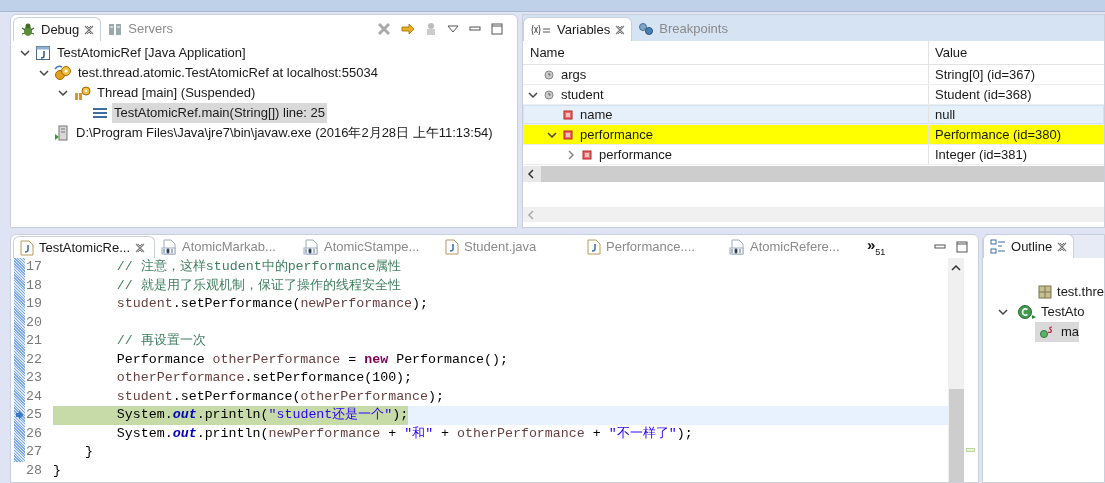 This screenshot has height=483, width=1105. What do you see at coordinates (404, 433) in the screenshot?
I see `code-line: System.out.println(newPerformance + "和" + otherPerformance + "不一样了");` at bounding box center [404, 433].